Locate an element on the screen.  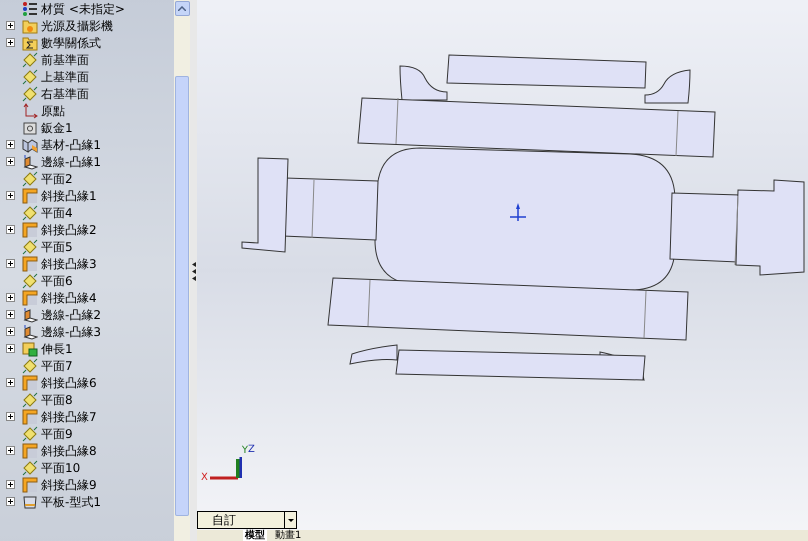
feature-tree-item: 斜接凸緣3 is located at coordinates (69, 263).